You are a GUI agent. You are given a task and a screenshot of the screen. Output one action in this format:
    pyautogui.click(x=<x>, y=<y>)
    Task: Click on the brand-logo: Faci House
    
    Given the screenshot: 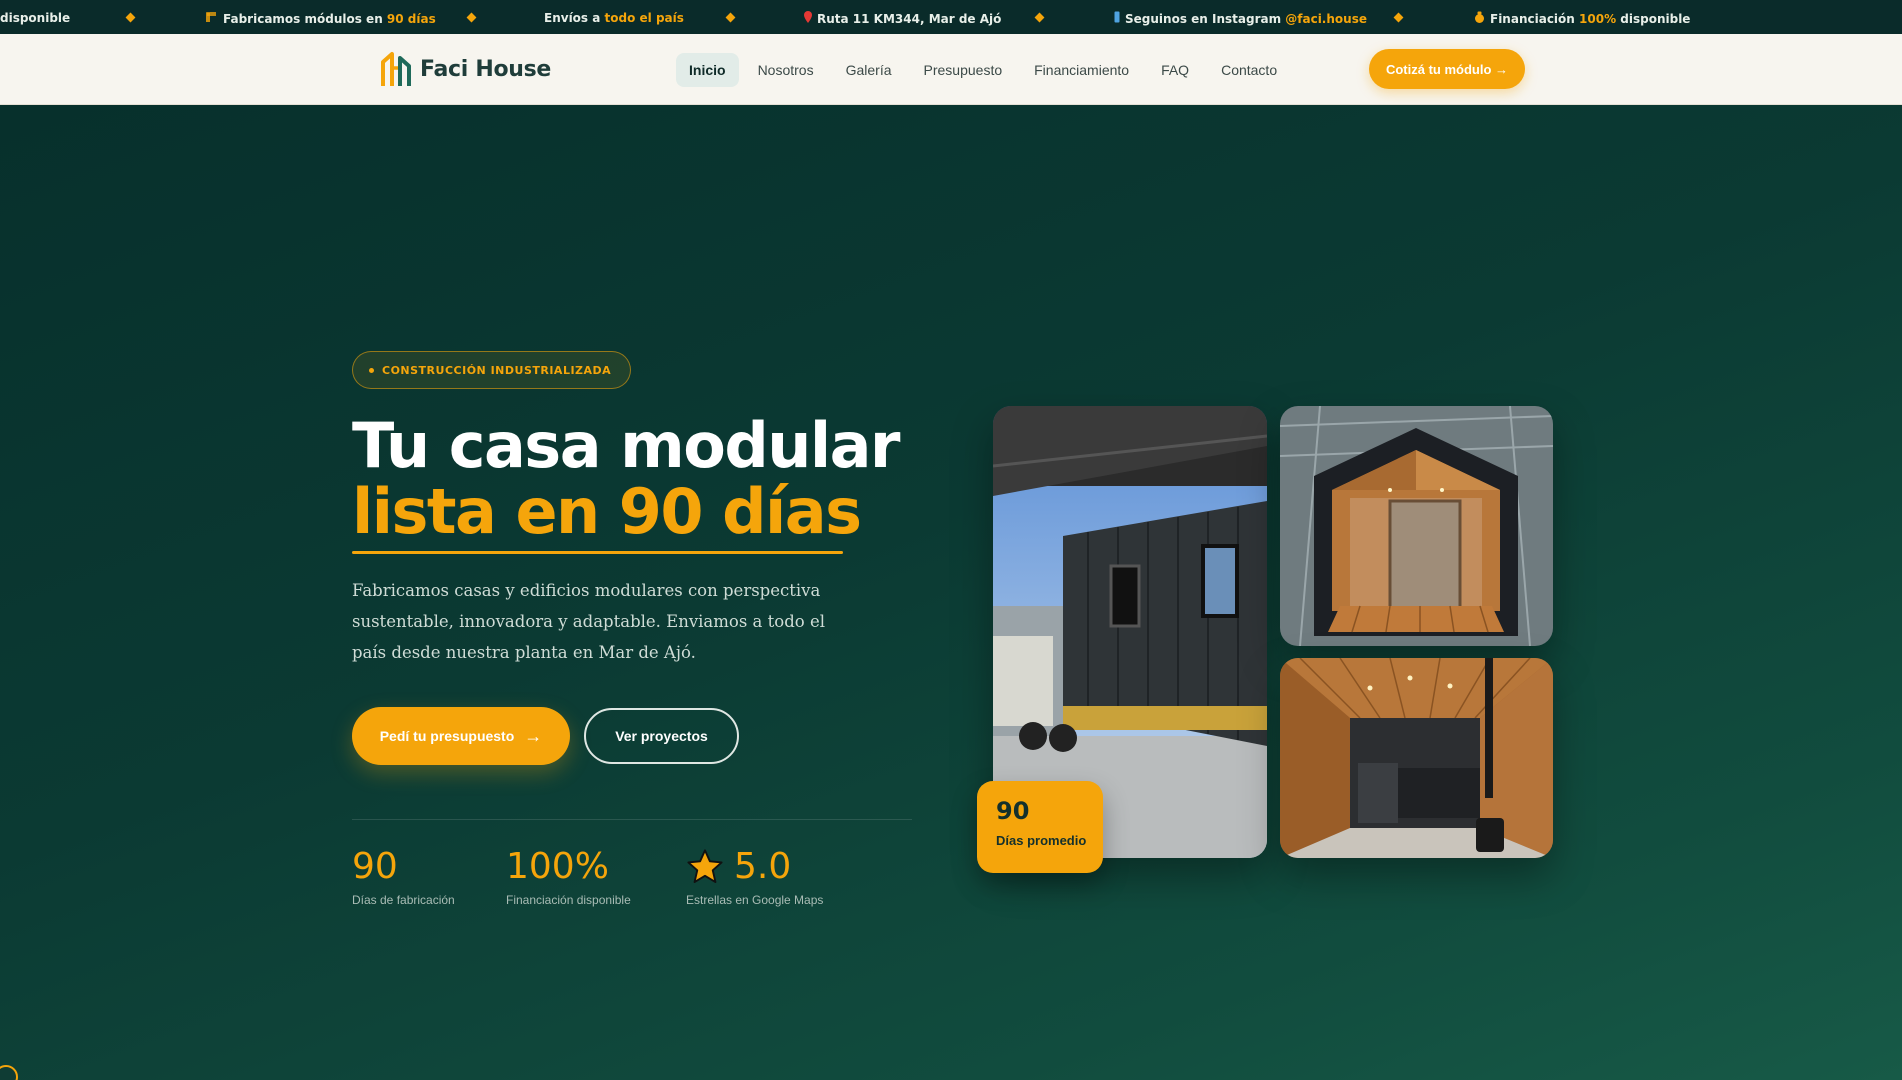 What is the action you would take?
    pyautogui.click(x=465, y=69)
    